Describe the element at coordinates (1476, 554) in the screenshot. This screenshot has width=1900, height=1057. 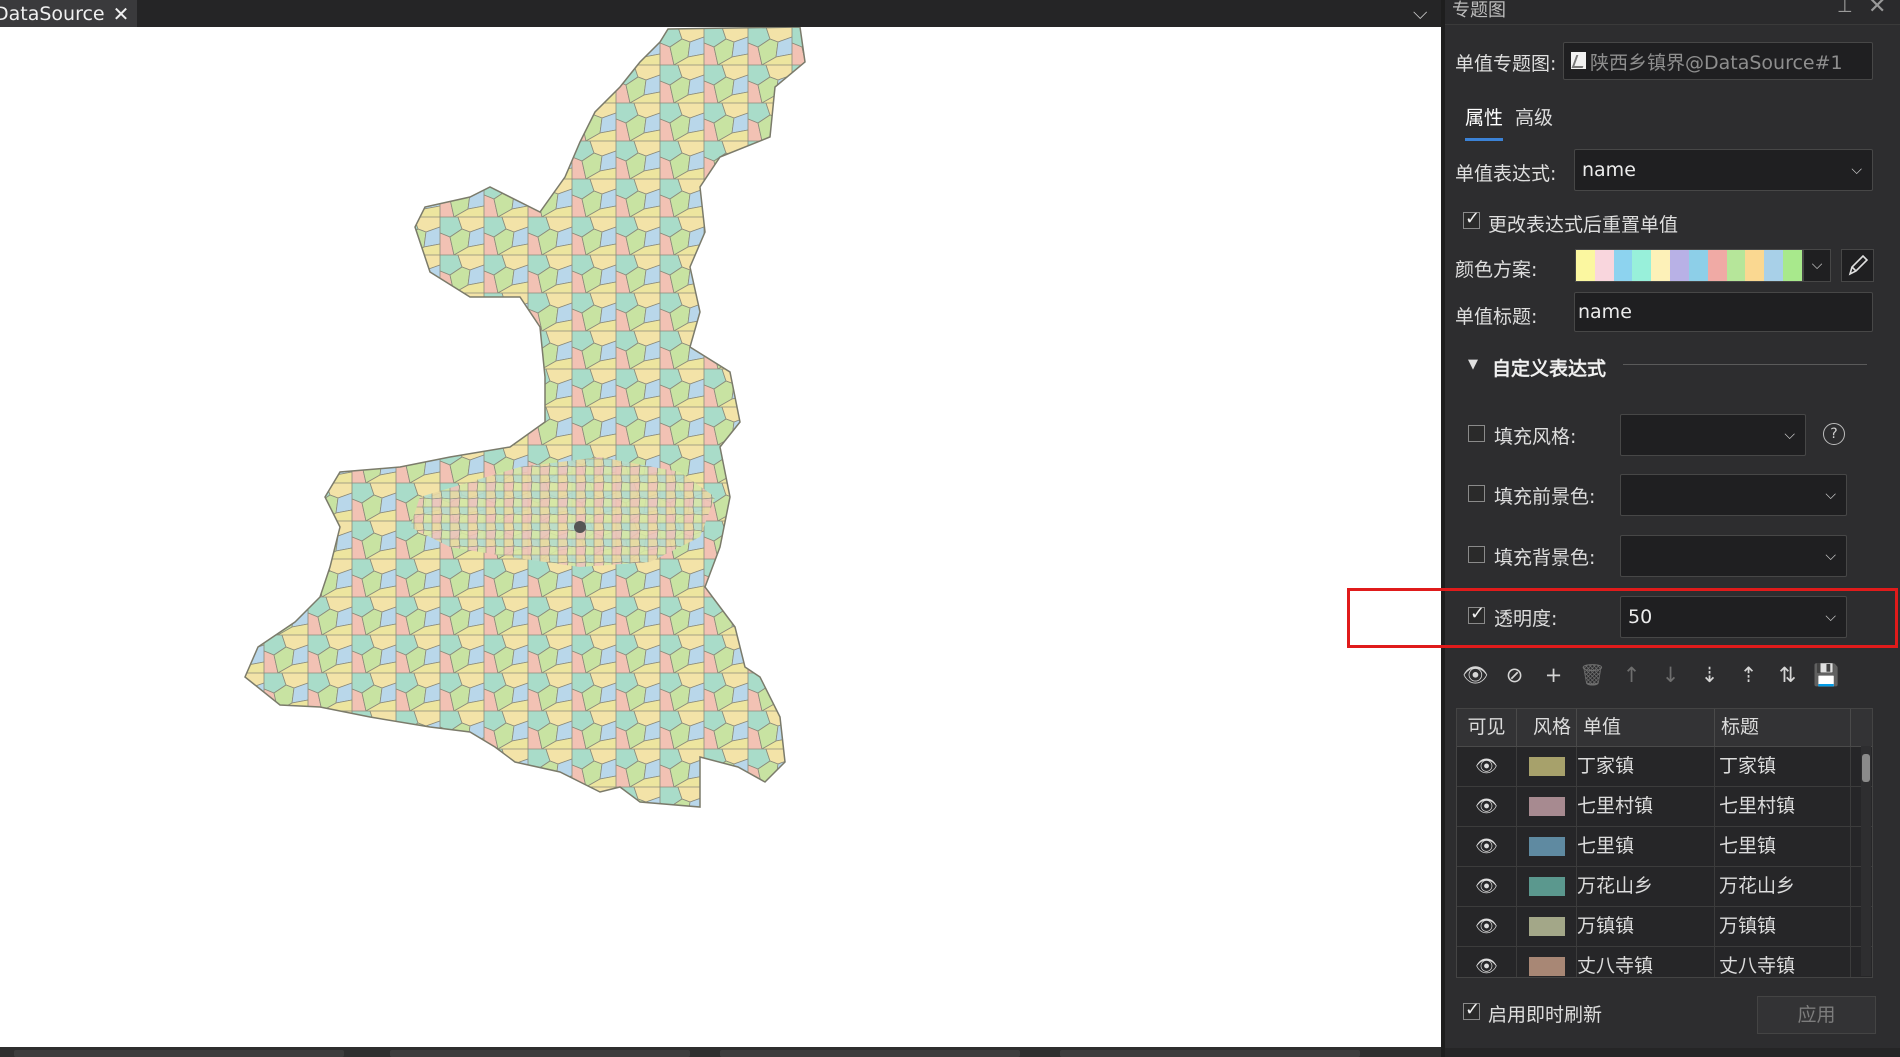
I see `fill-back-checkbox` at that location.